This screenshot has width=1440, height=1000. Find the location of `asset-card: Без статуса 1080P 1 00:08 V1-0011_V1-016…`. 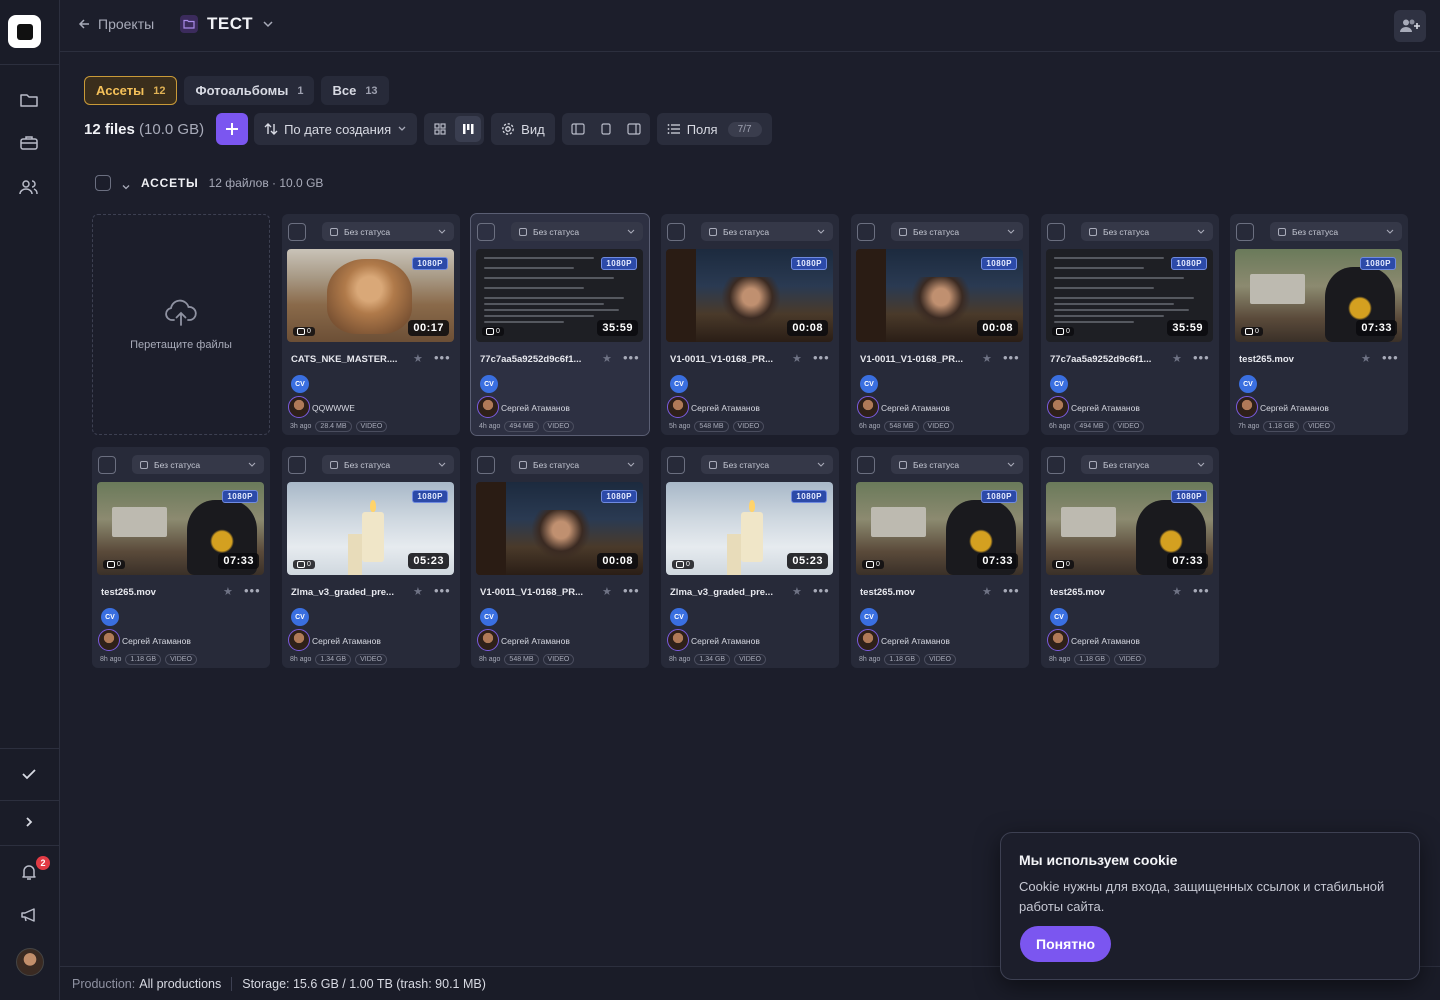

asset-card: Без статуса 1080P 1 00:08 V1-0011_V1-016… is located at coordinates (560, 557).